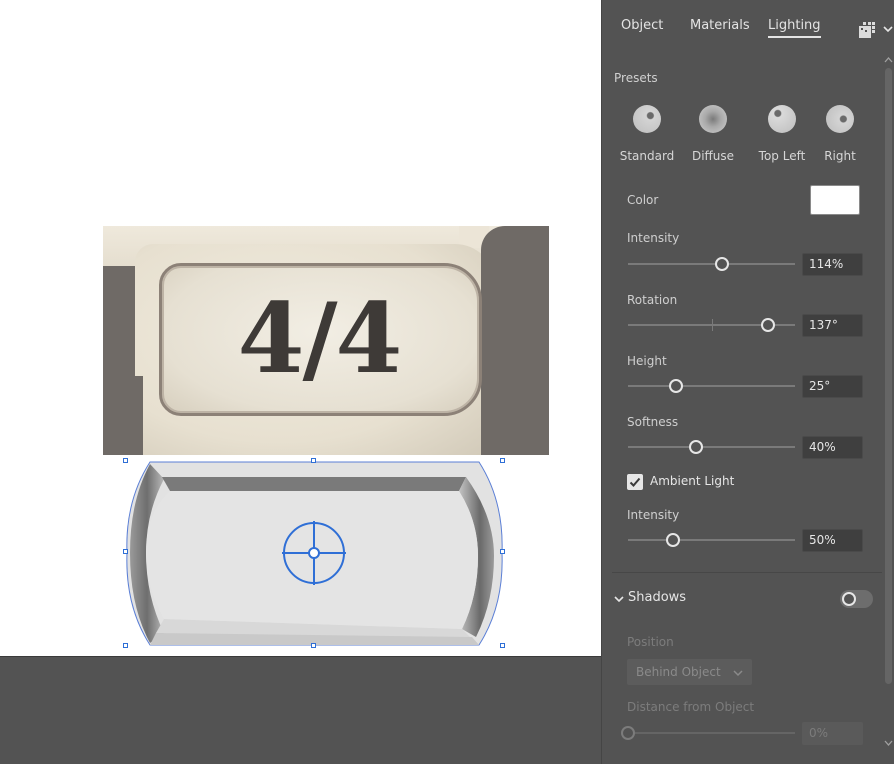  I want to click on ambient-light-label: Ambient Light, so click(692, 481).